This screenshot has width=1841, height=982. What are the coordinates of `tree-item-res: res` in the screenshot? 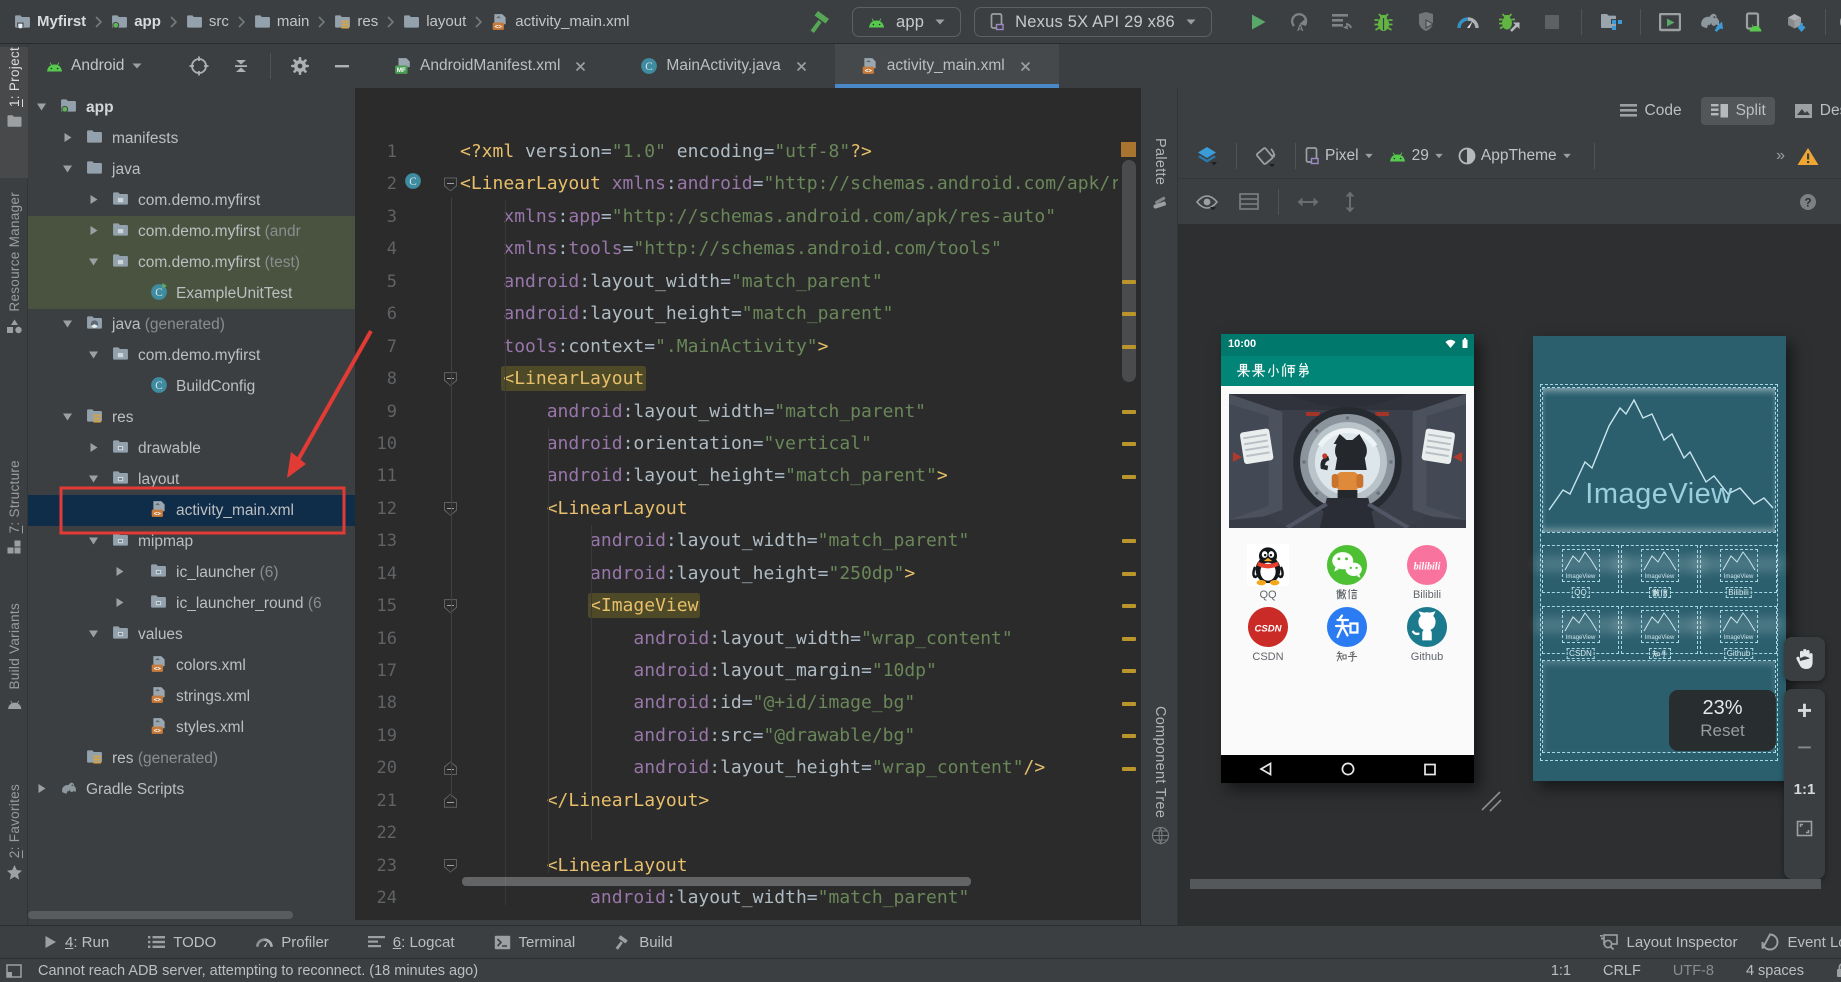 It's located at (191, 417).